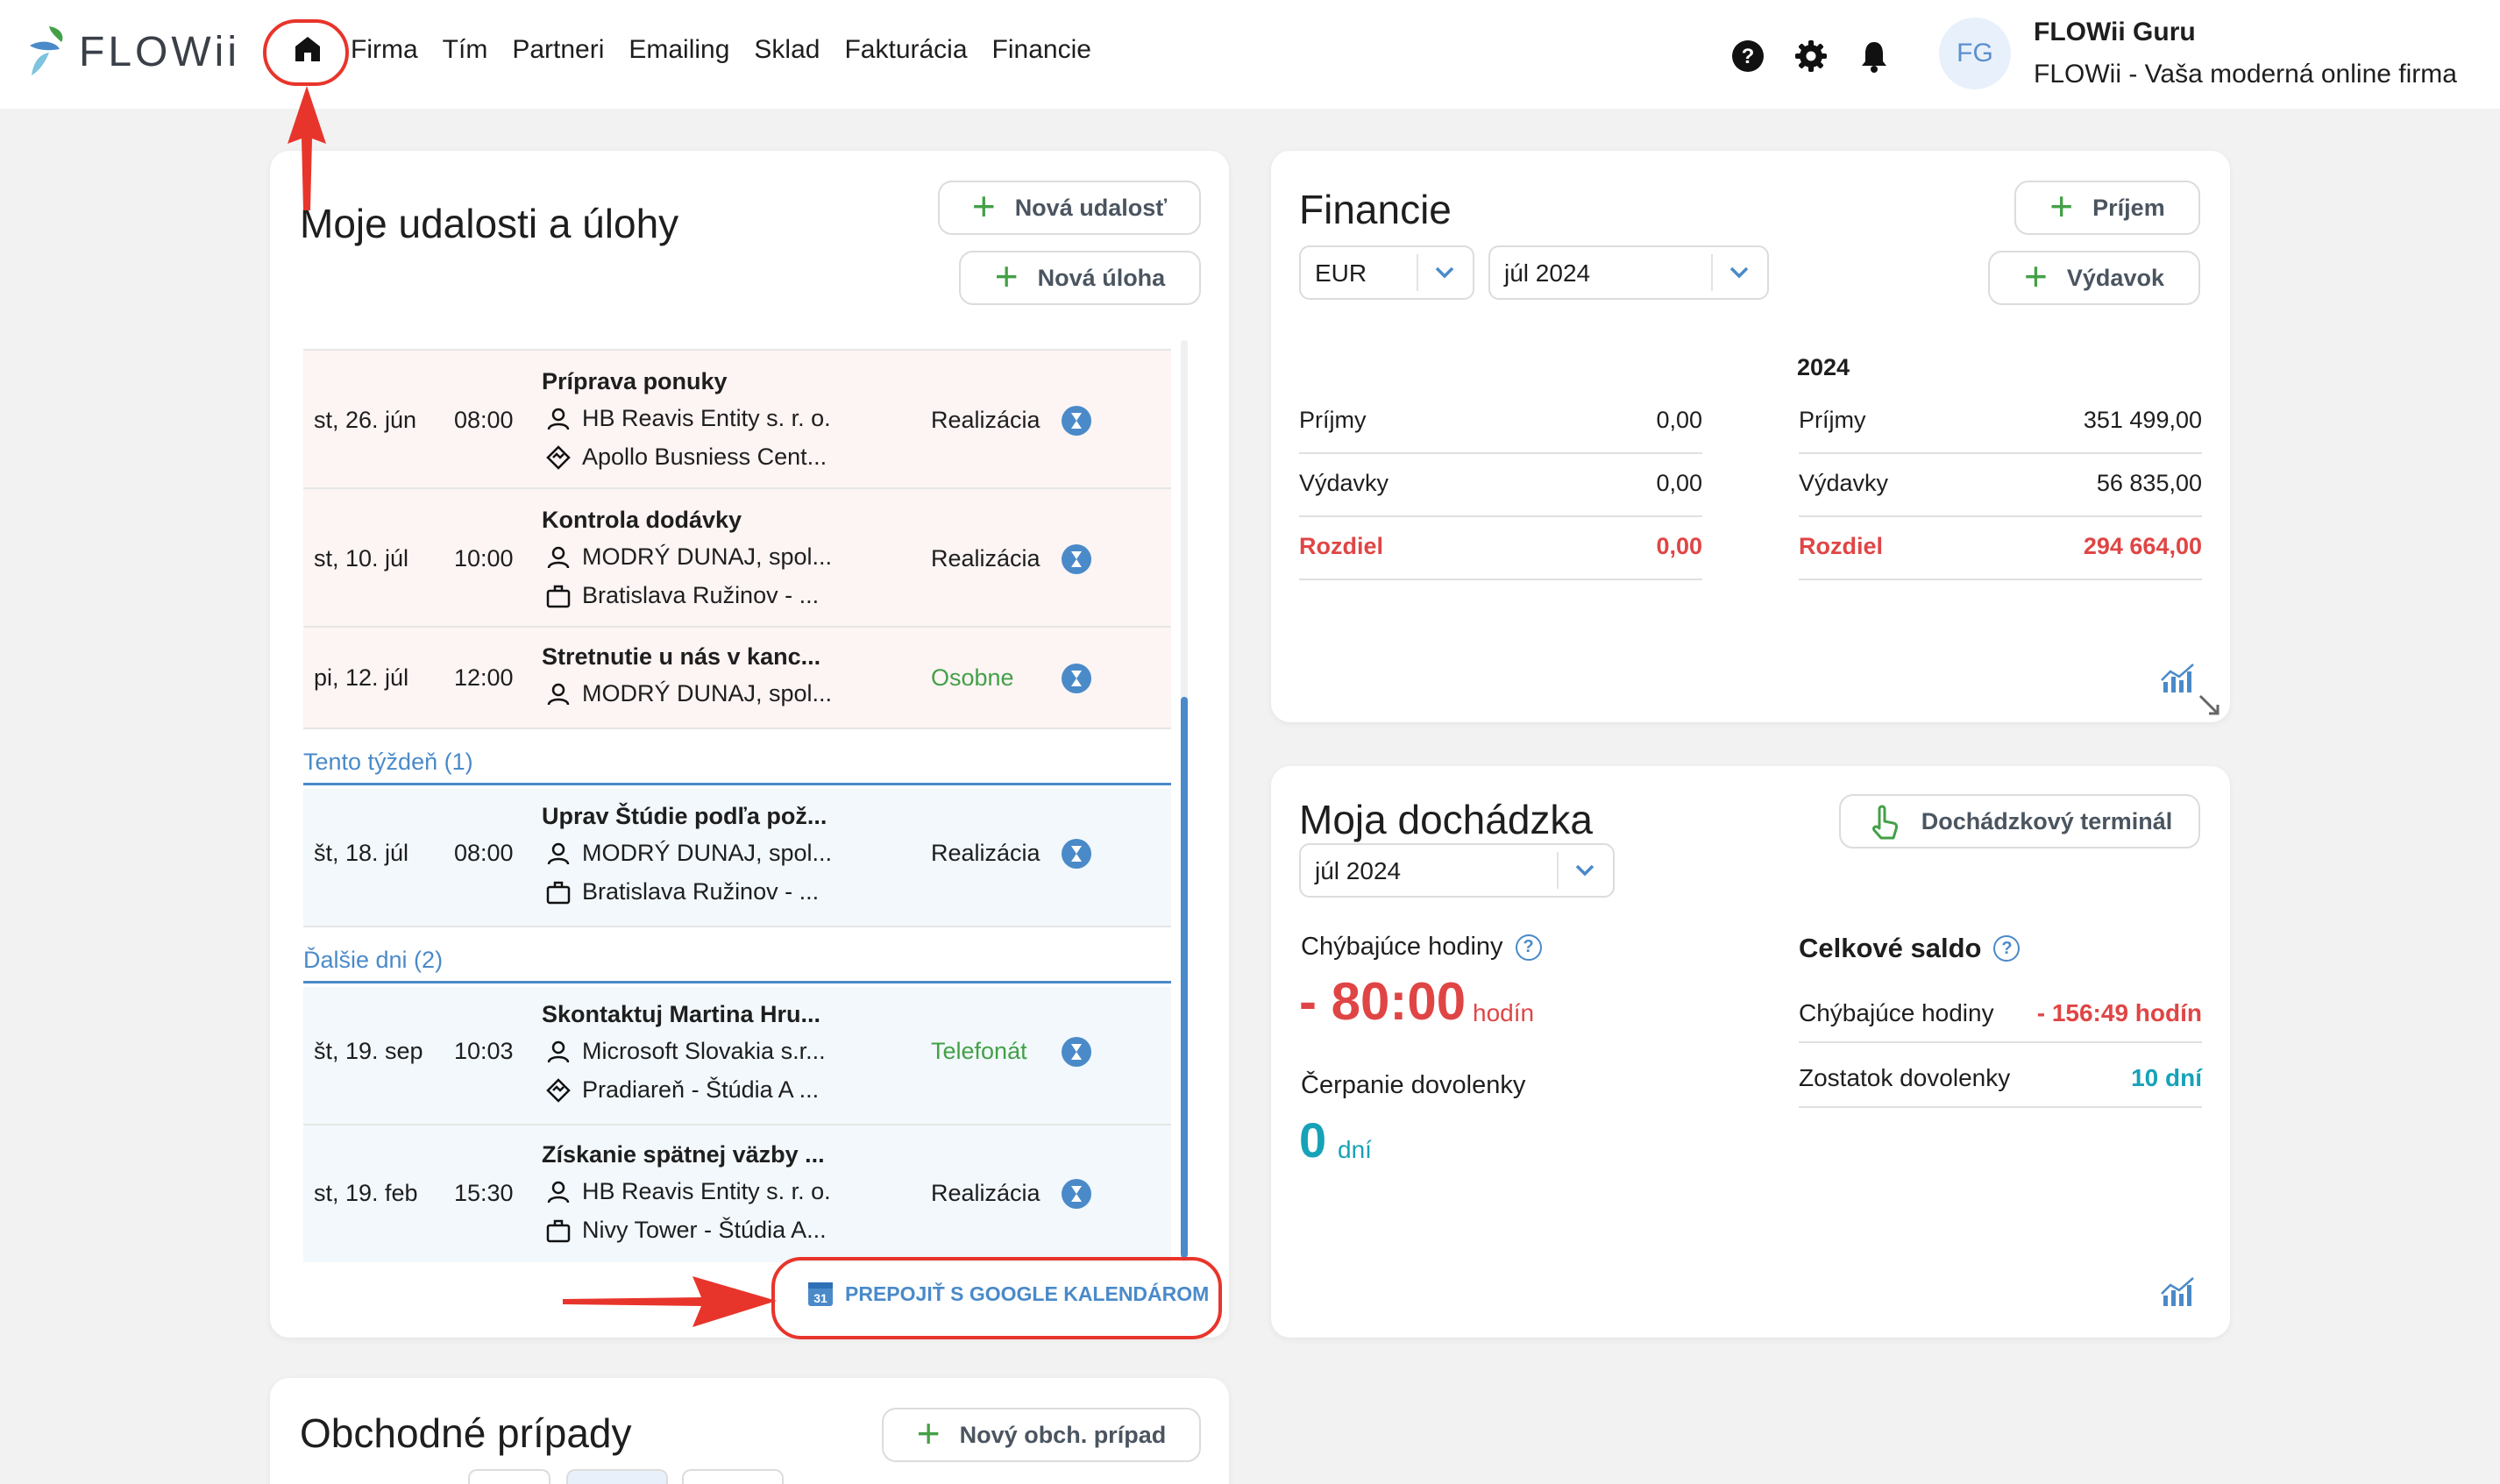 This screenshot has width=2500, height=1484. I want to click on event-time: 10:00, so click(484, 558).